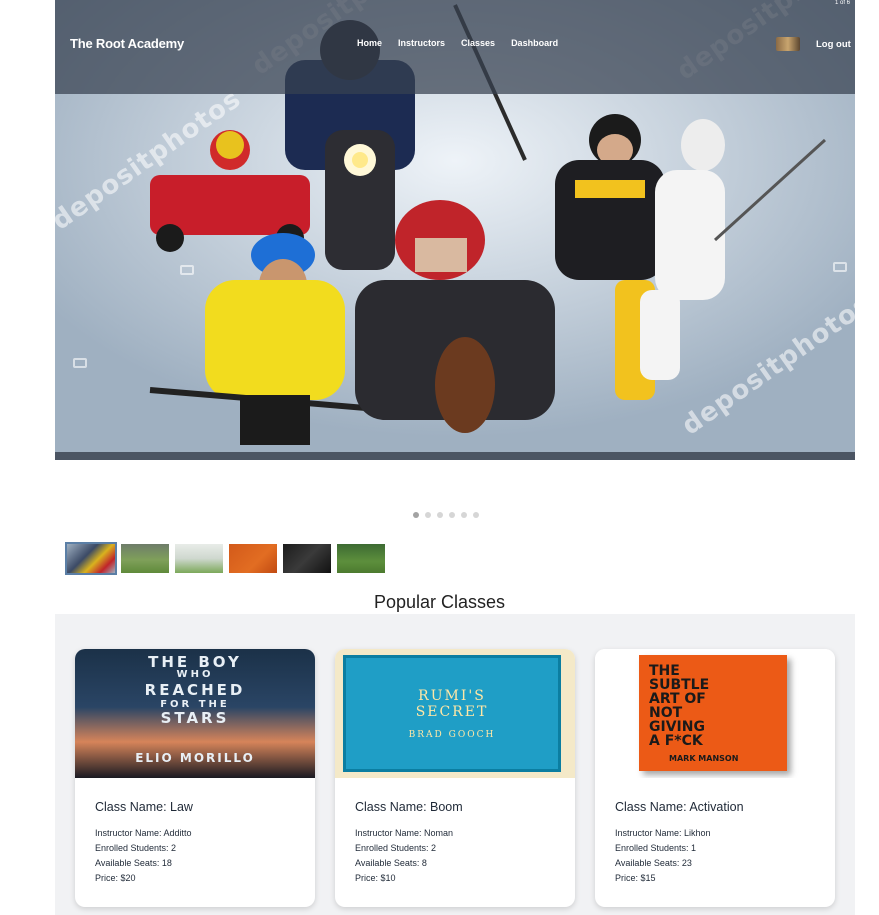 The width and height of the screenshot is (879, 915). What do you see at coordinates (145, 558) in the screenshot?
I see `thumbnail-soccer` at bounding box center [145, 558].